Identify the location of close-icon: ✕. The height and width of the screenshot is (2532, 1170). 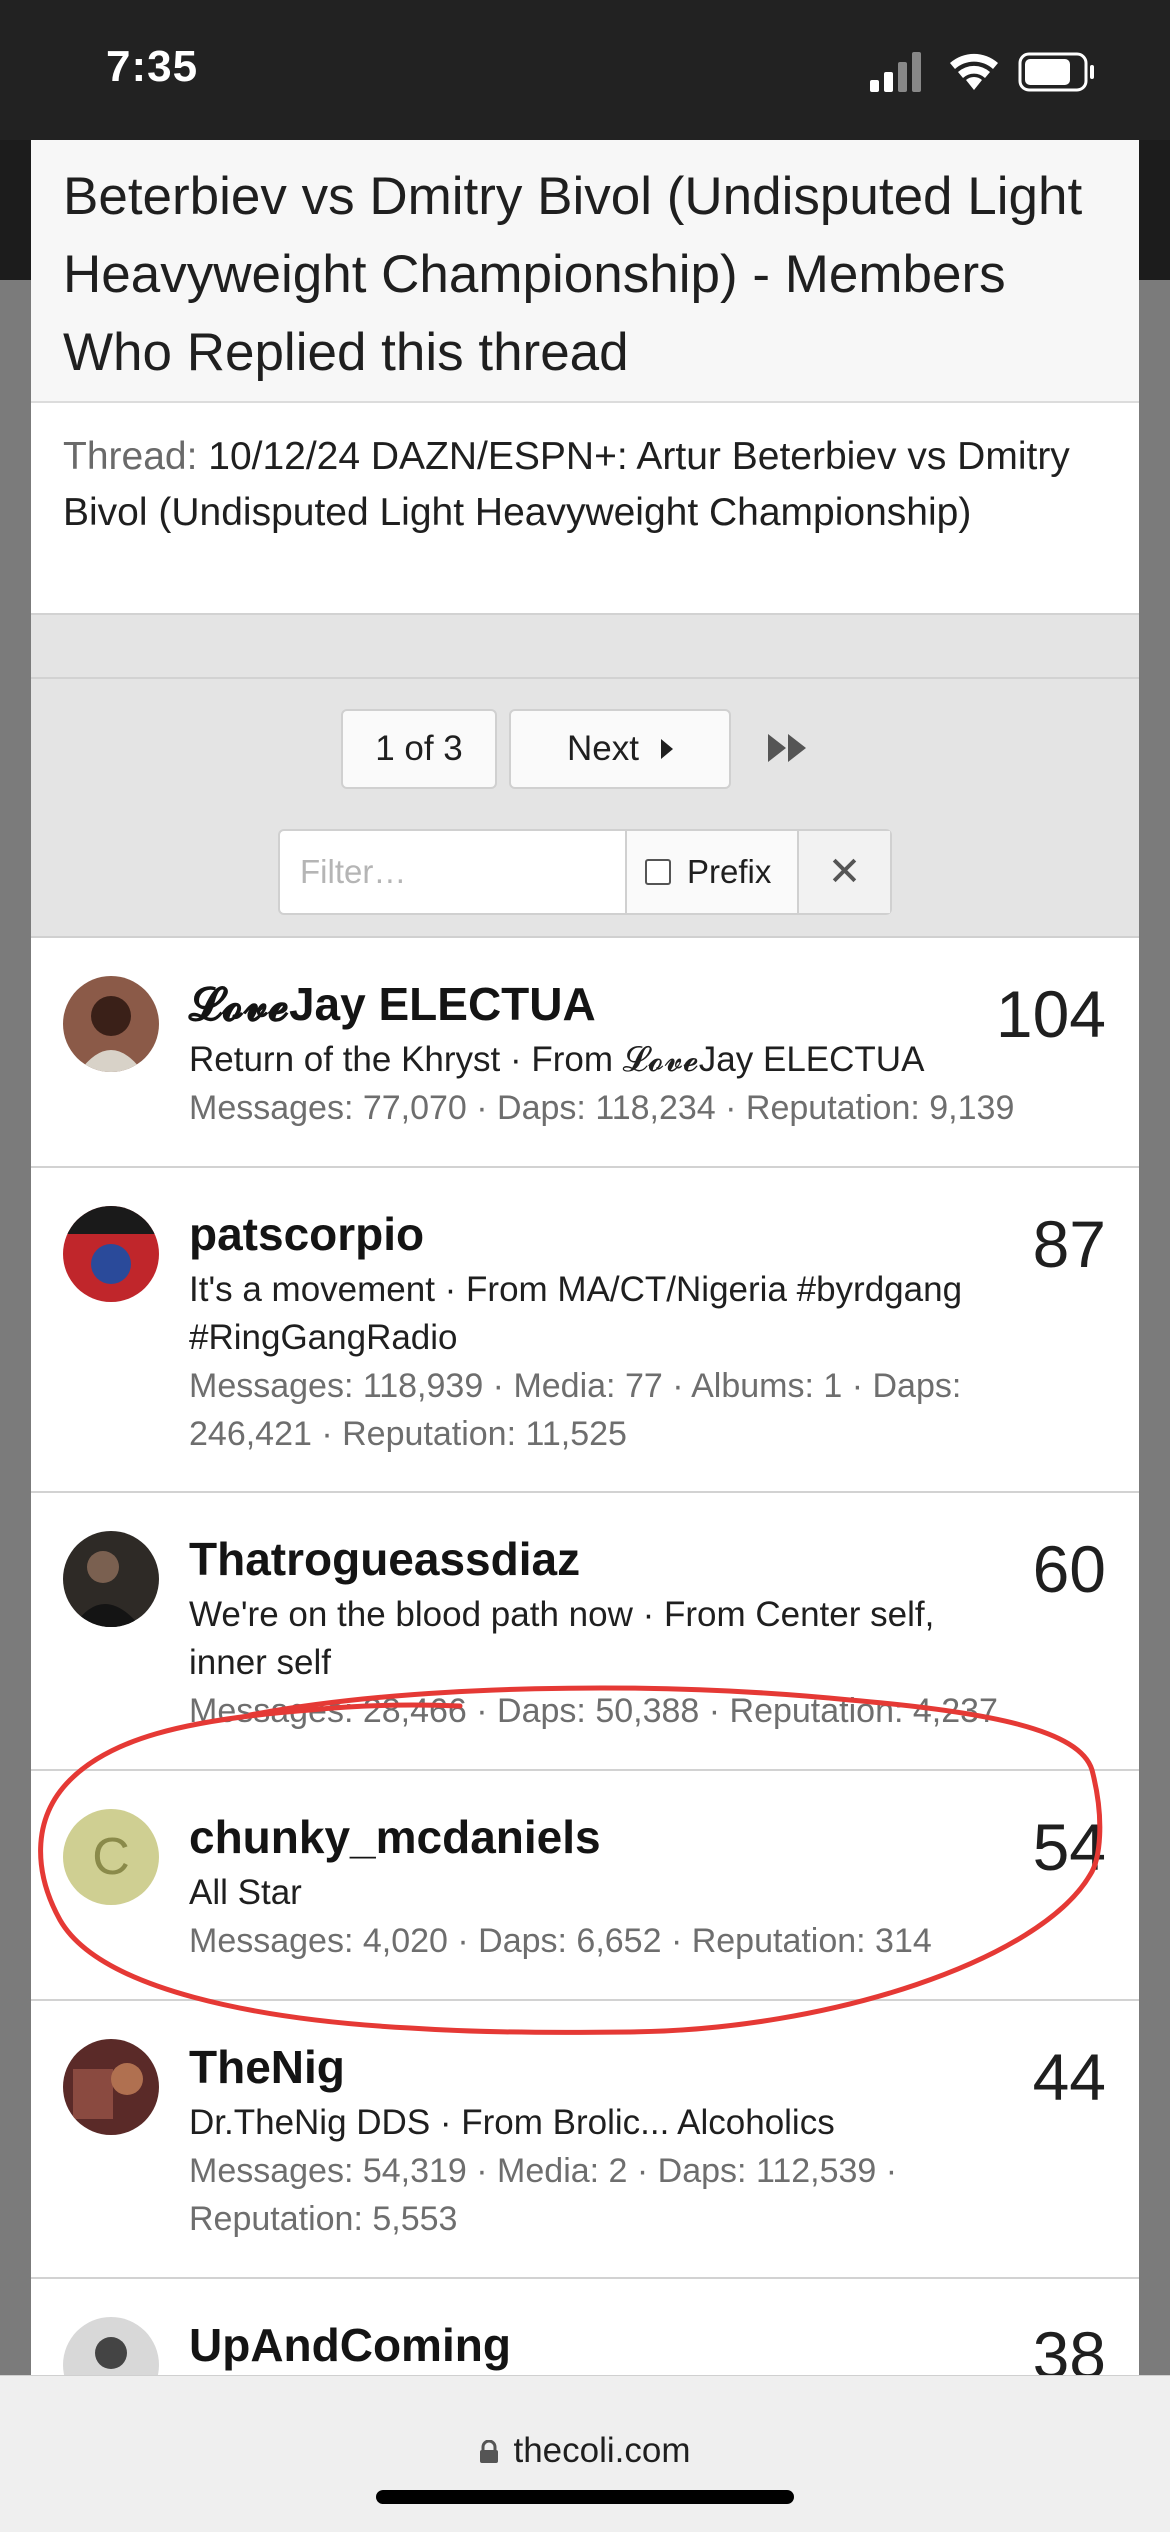
(844, 872).